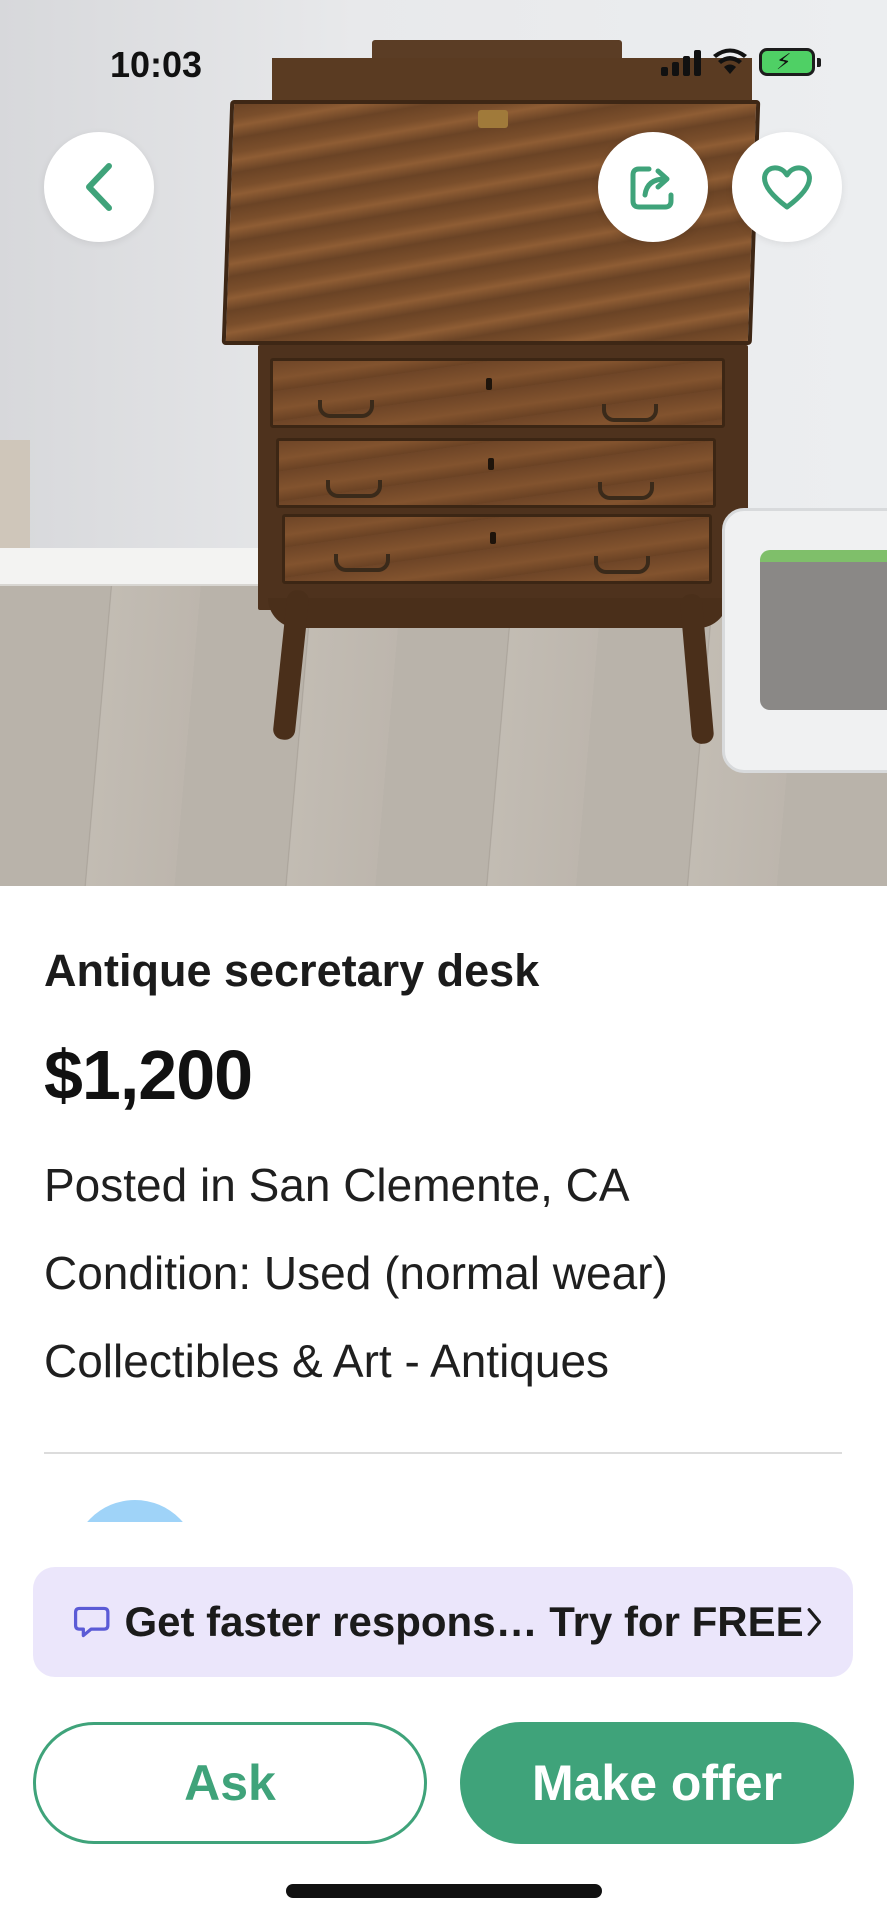  I want to click on listing-category: Collectibles & Art - Antiques, so click(326, 1361).